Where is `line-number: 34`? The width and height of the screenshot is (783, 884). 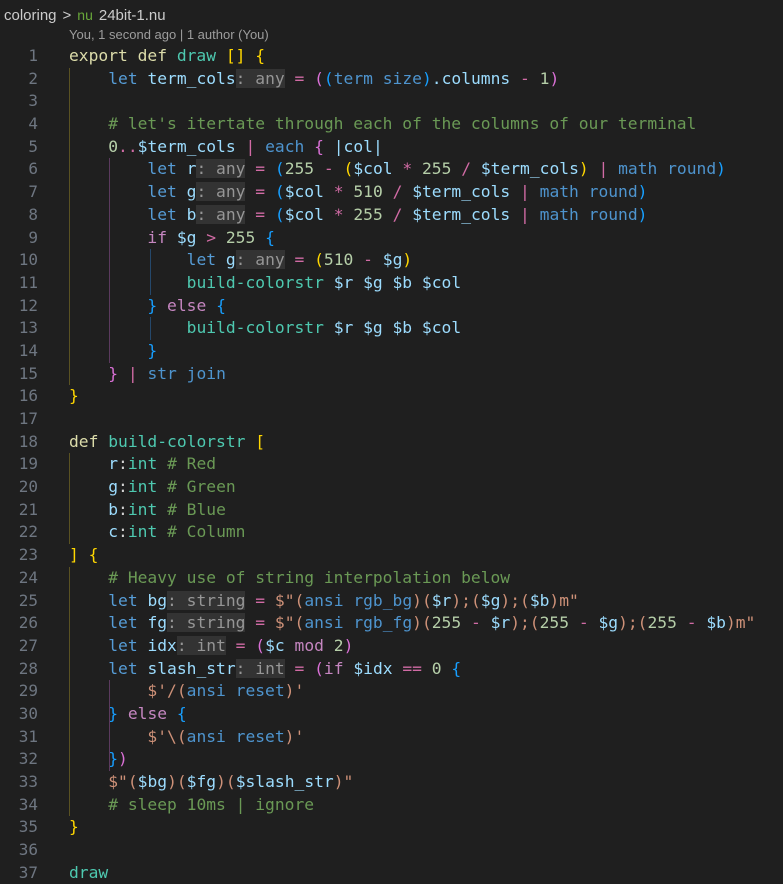 line-number: 34 is located at coordinates (19, 805).